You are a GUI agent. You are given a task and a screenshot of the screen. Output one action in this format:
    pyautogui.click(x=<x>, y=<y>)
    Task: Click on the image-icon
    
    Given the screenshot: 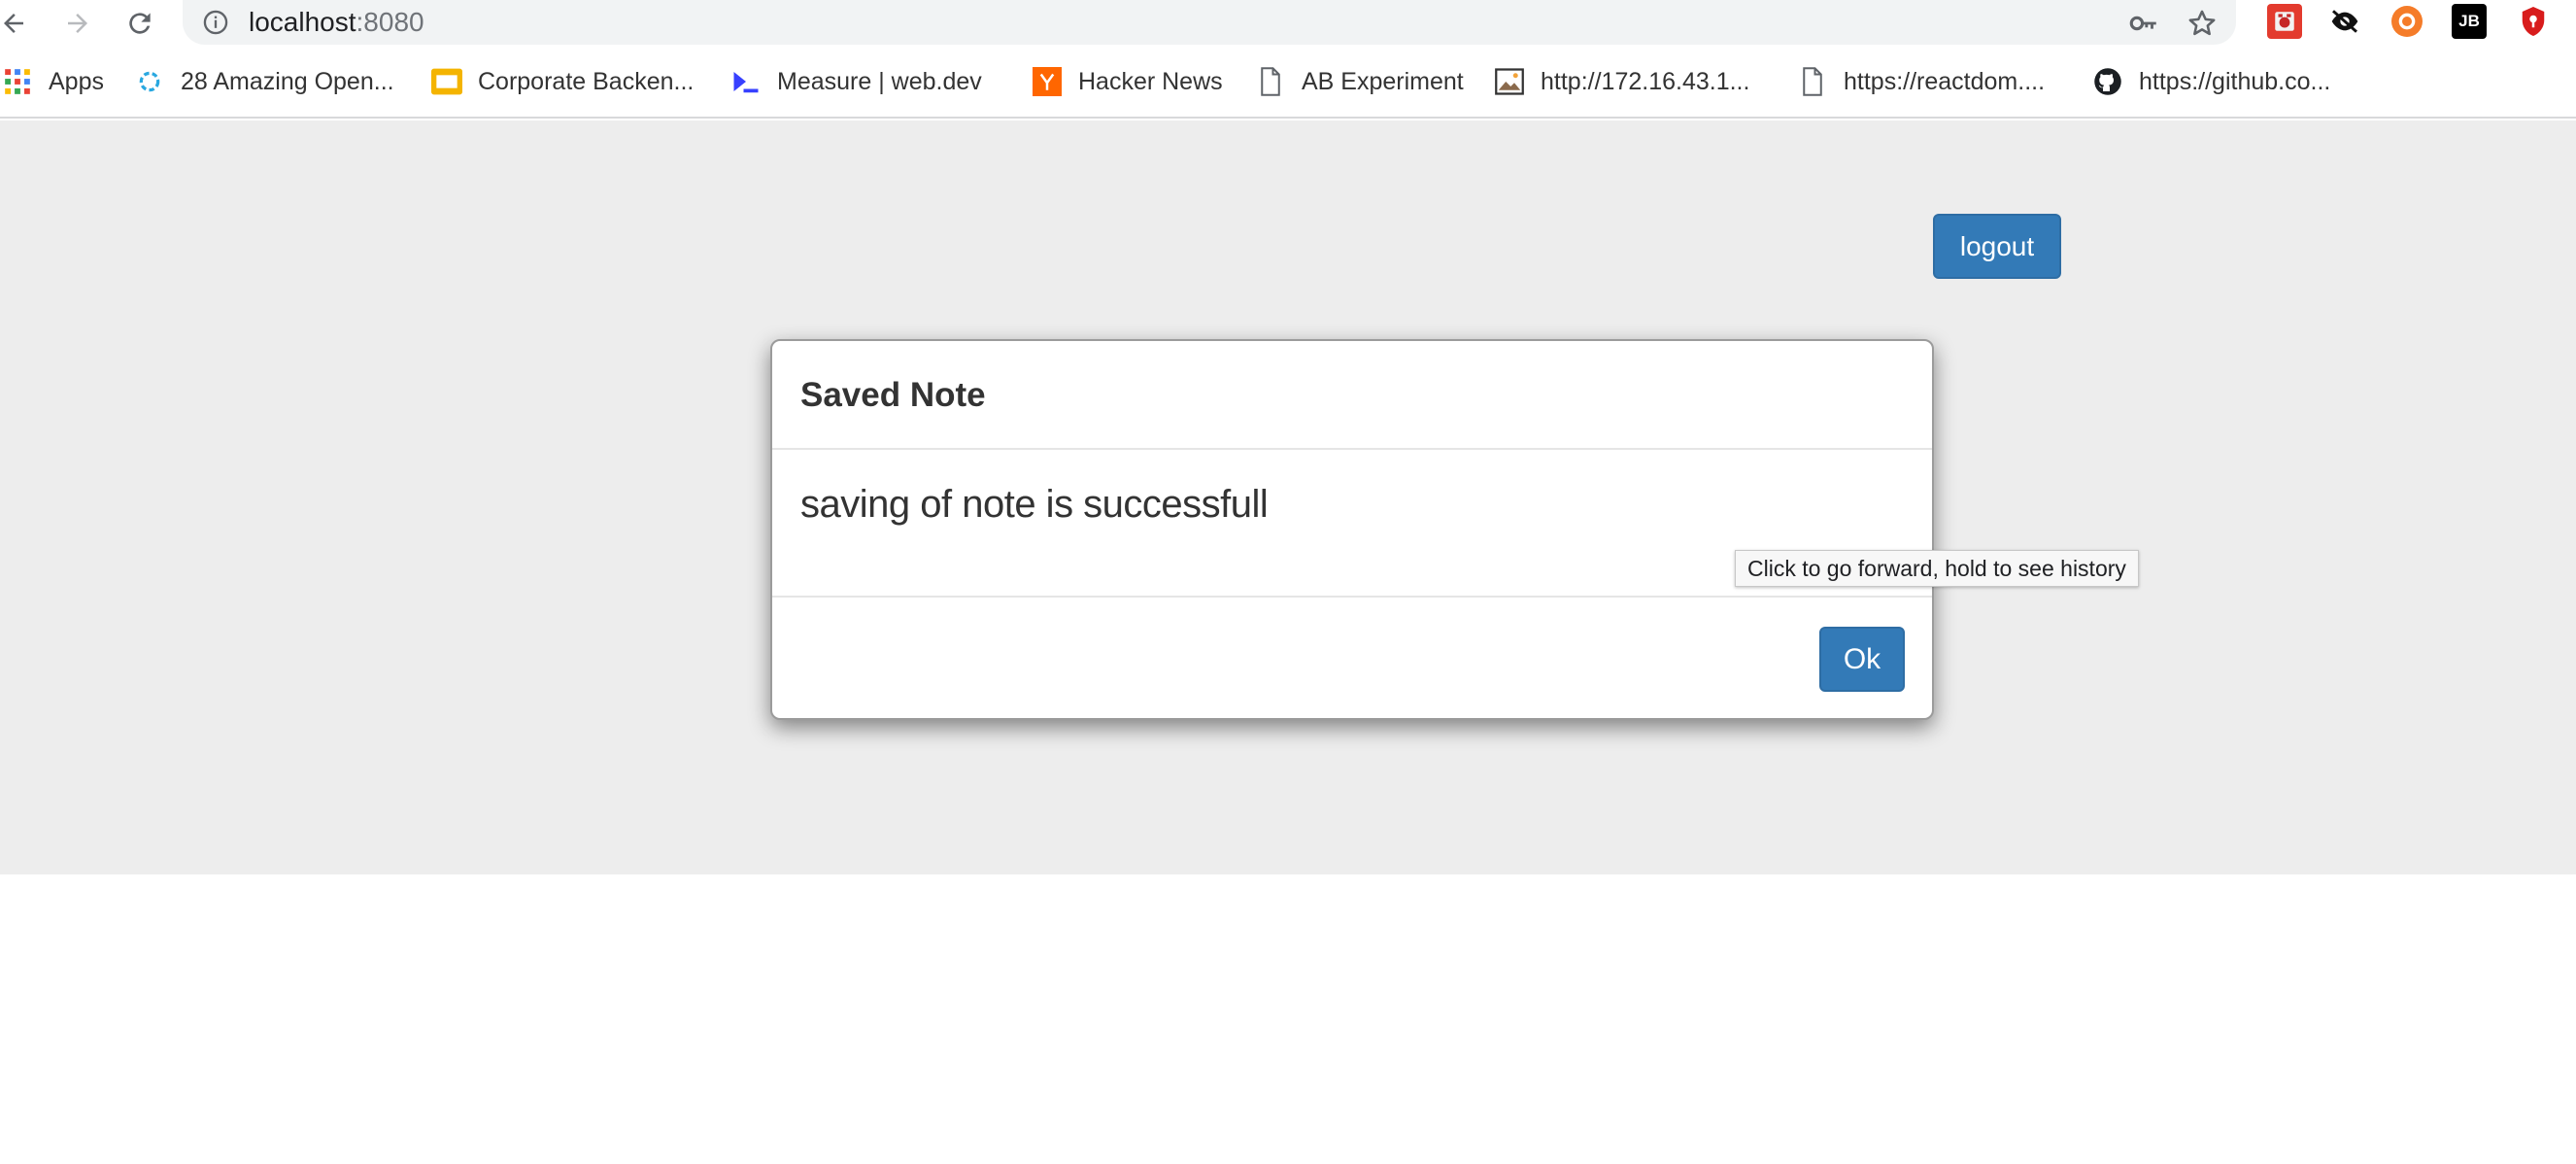 What is the action you would take?
    pyautogui.click(x=1509, y=81)
    